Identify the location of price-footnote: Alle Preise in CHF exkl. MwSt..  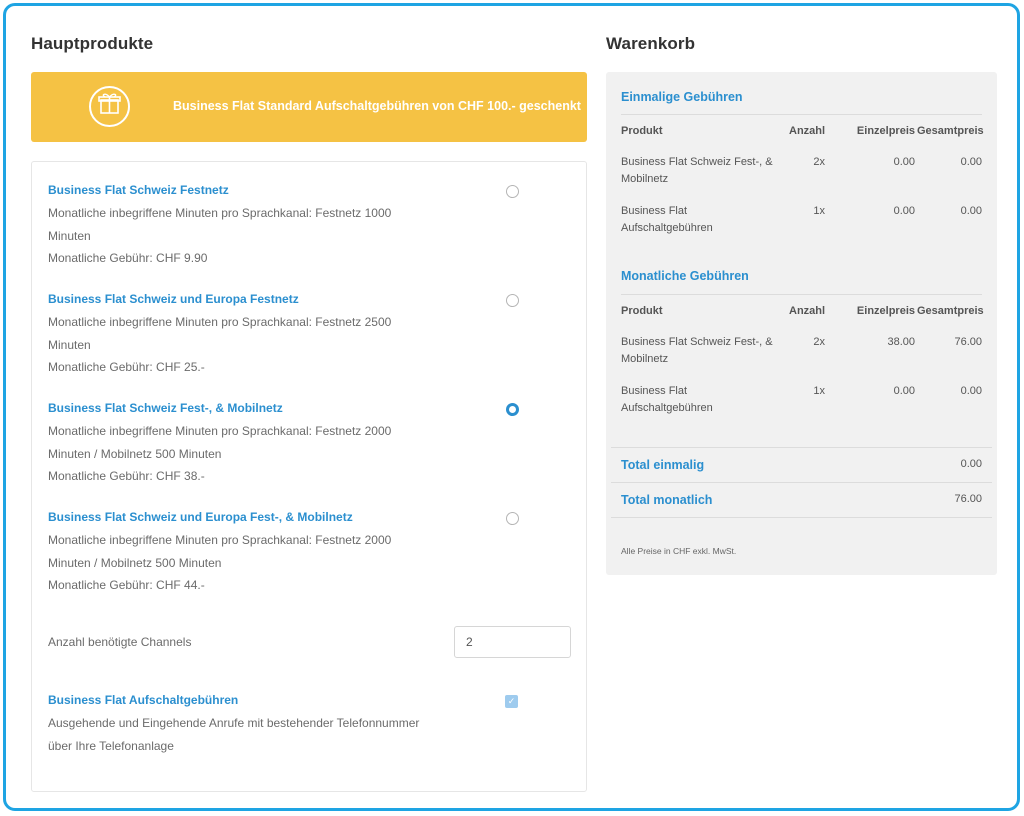
(679, 551).